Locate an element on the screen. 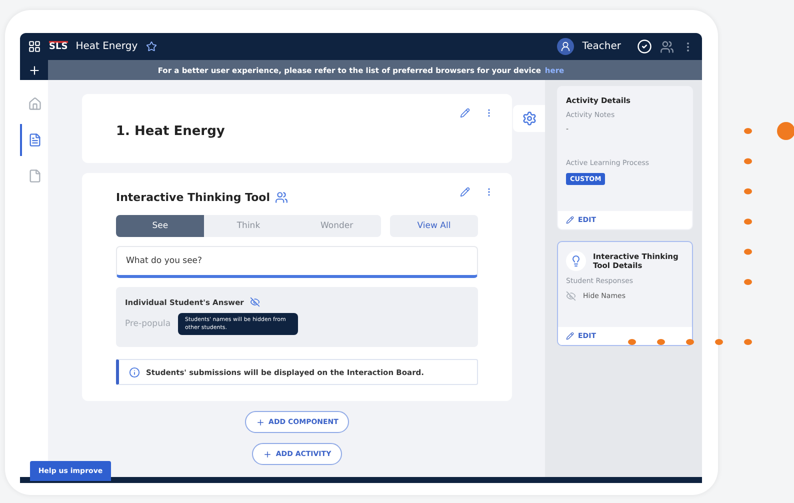  view-all-button: View All is located at coordinates (434, 226).